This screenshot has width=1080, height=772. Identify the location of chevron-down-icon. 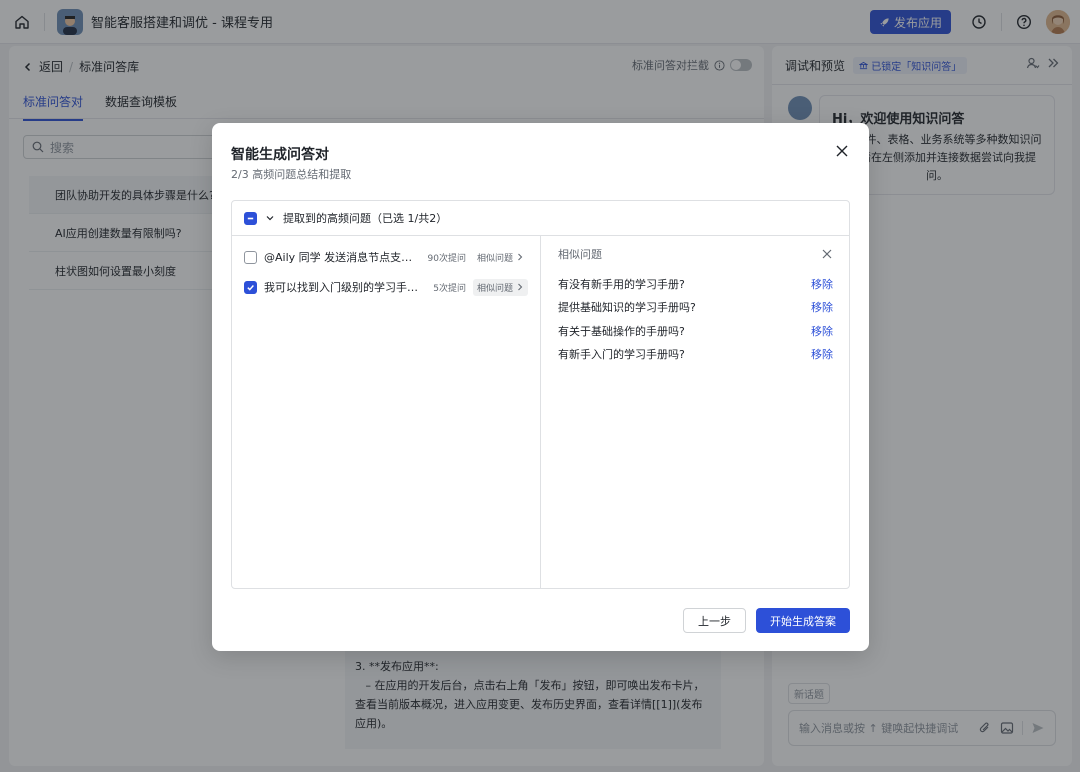
(270, 218).